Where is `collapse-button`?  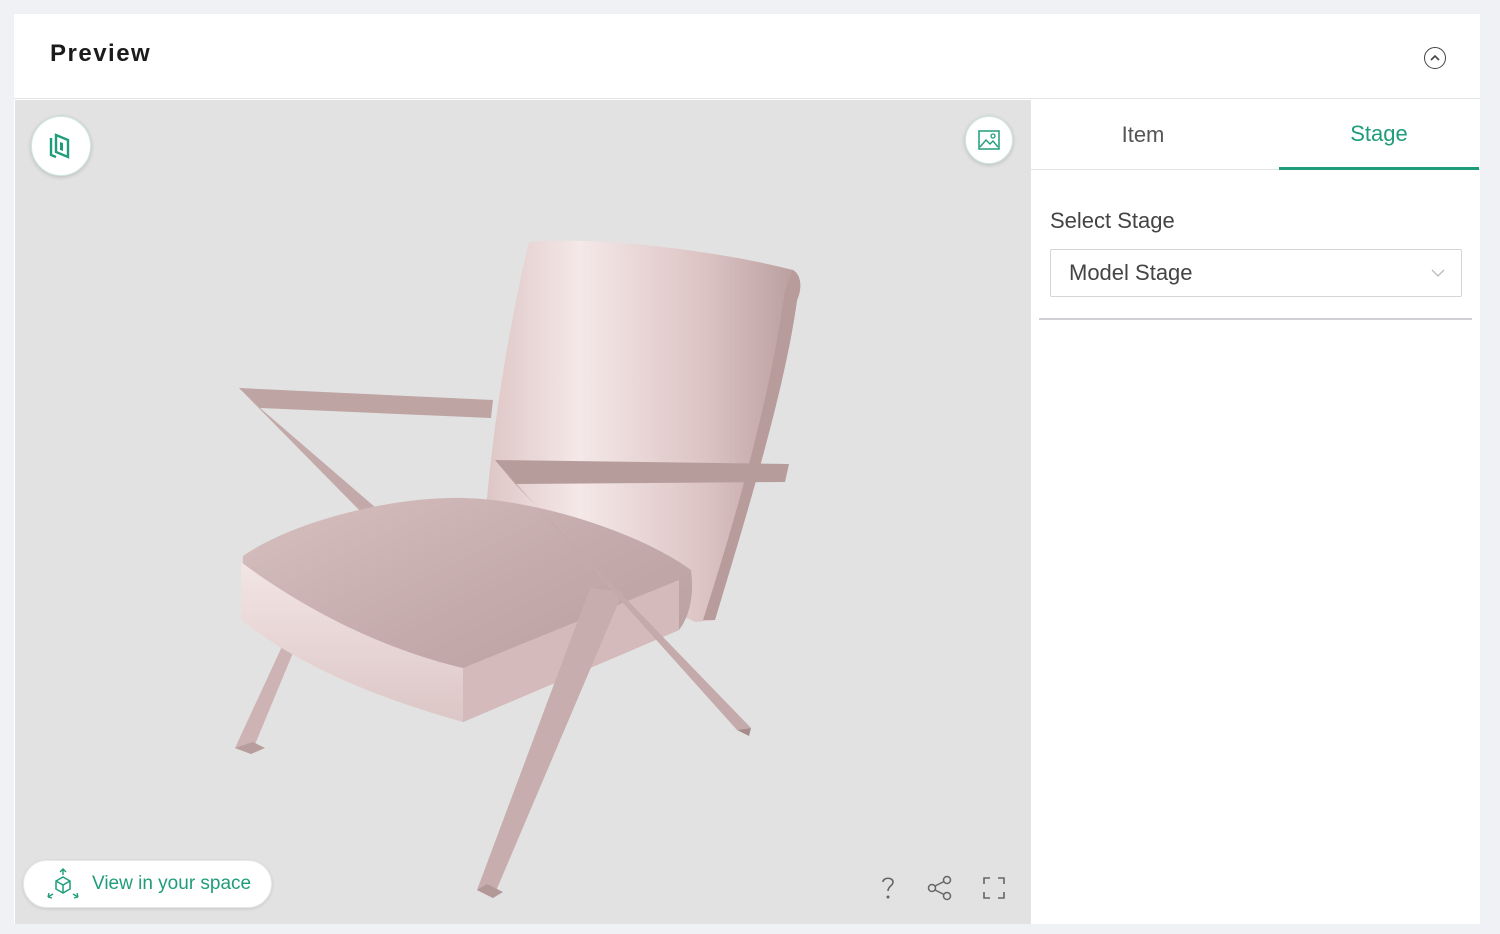
collapse-button is located at coordinates (1435, 58).